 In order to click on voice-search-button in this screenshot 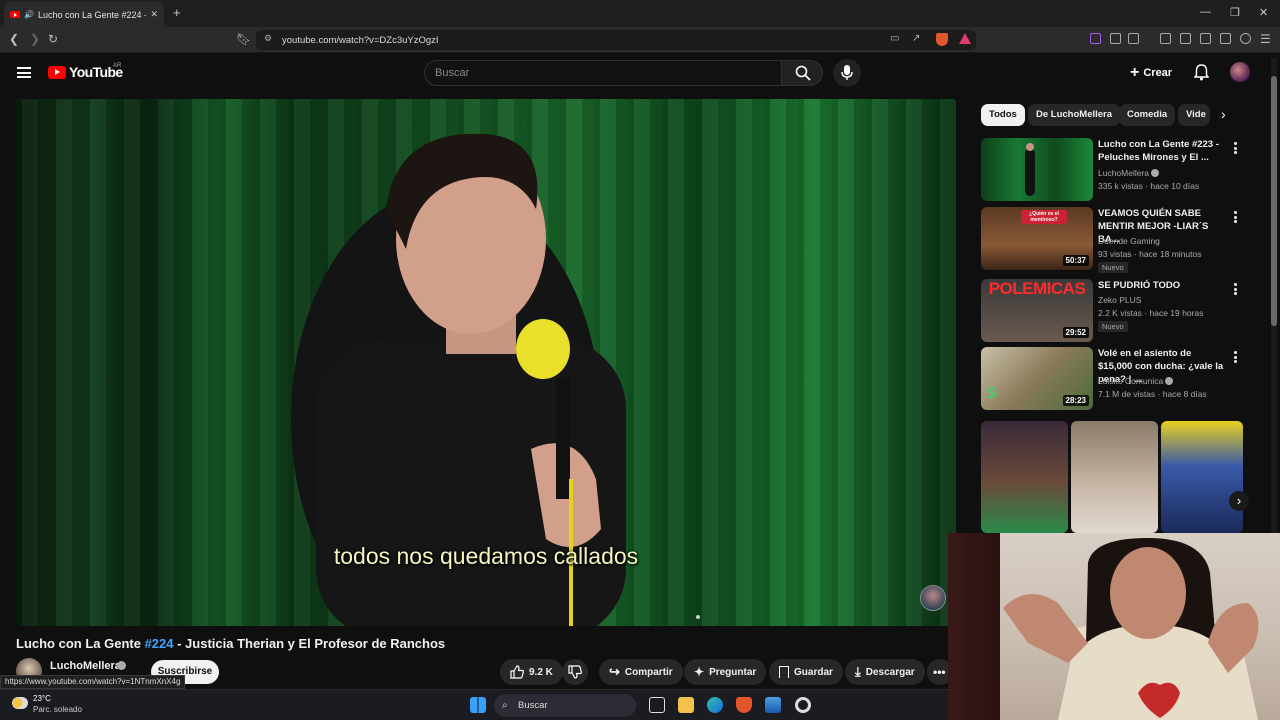, I will do `click(847, 73)`.